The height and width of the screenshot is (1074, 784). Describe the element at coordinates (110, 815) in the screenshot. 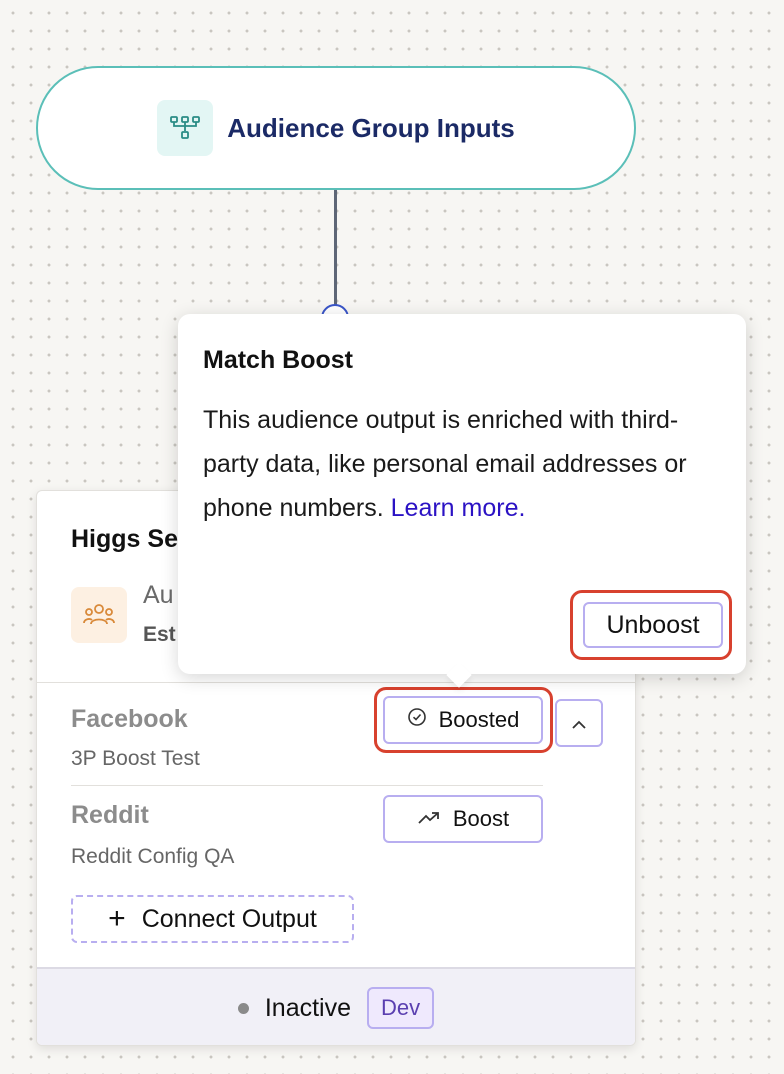

I see `output-name-reddit: Reddit` at that location.